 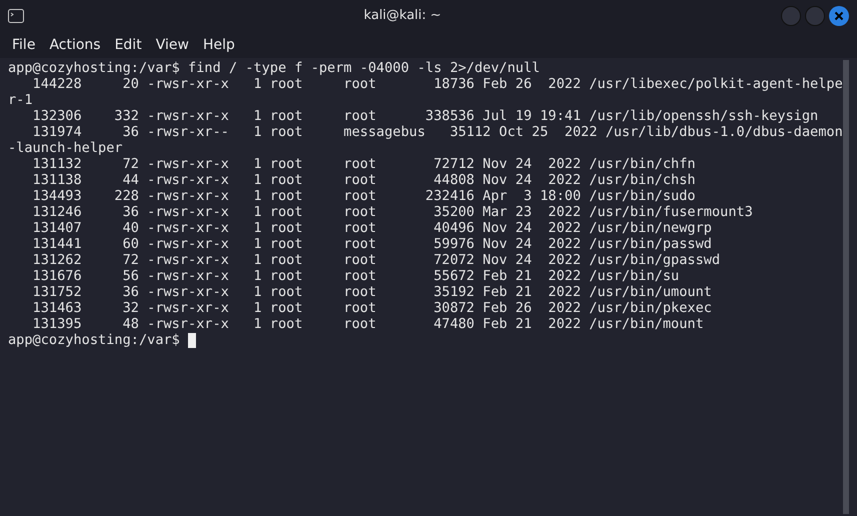 I want to click on terminal-line: 131676 56 -rwsr-xr-x 1 root root 55672 Feb 21 2022 /usr/bin/su, so click(x=356, y=276).